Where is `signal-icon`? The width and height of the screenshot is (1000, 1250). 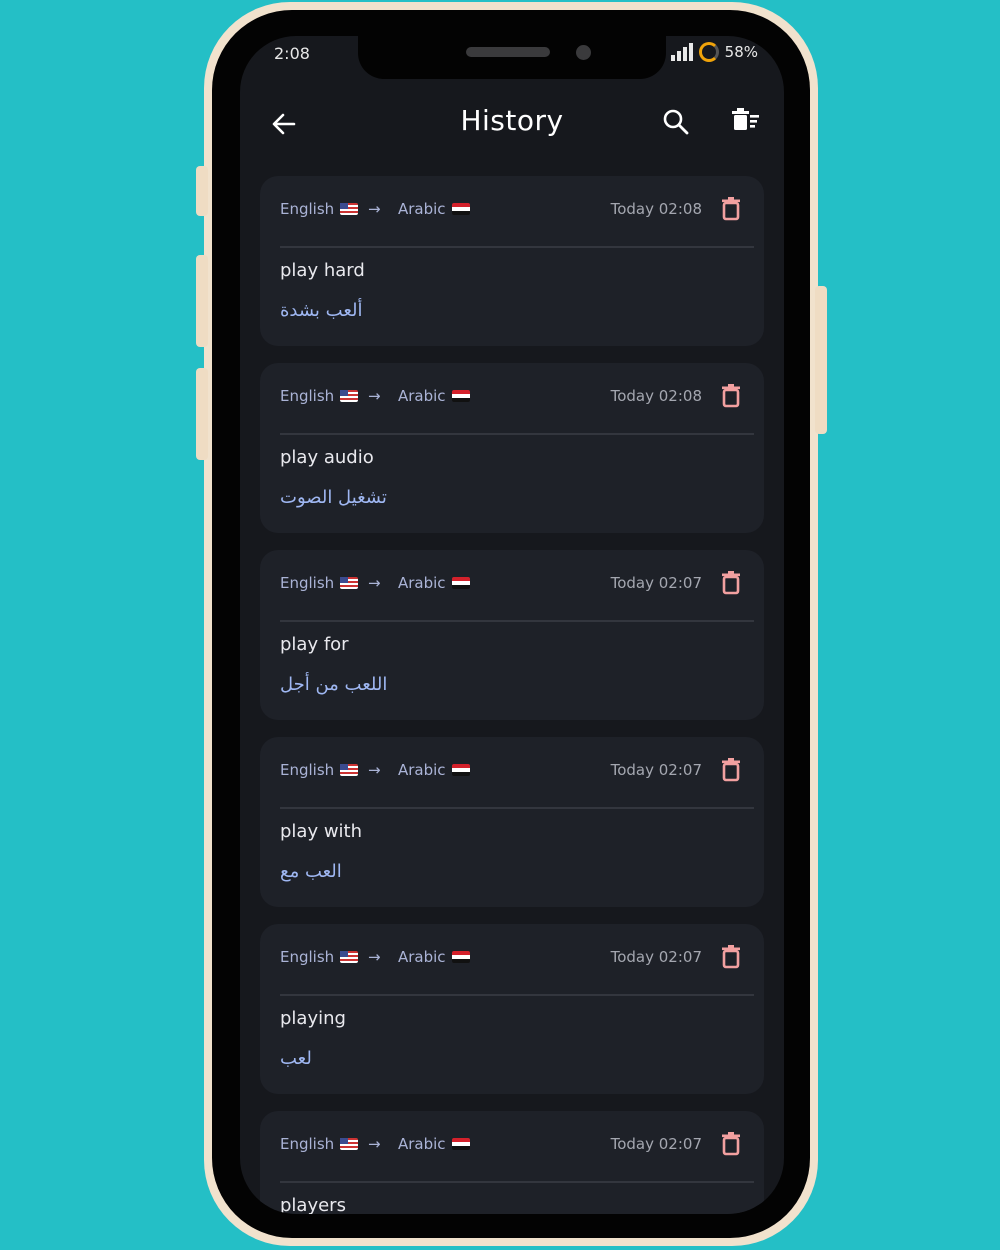
signal-icon is located at coordinates (681, 52).